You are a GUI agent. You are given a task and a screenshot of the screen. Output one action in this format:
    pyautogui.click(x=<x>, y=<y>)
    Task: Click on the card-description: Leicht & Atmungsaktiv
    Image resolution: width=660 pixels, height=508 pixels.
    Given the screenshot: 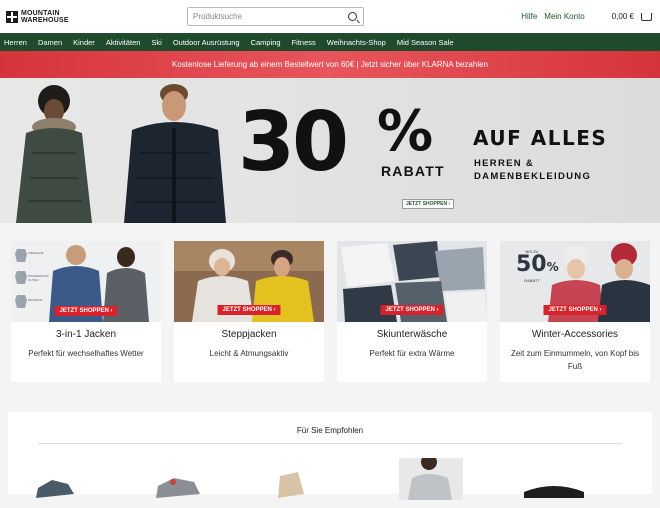 What is the action you would take?
    pyautogui.click(x=249, y=353)
    